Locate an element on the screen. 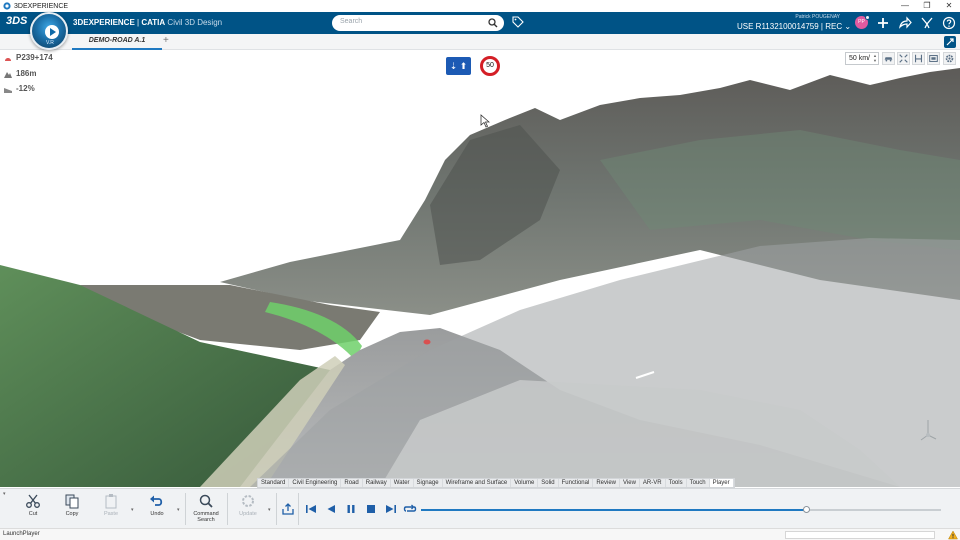 Image resolution: width=960 pixels, height=540 pixels. screen-capture-icon is located at coordinates (933, 58).